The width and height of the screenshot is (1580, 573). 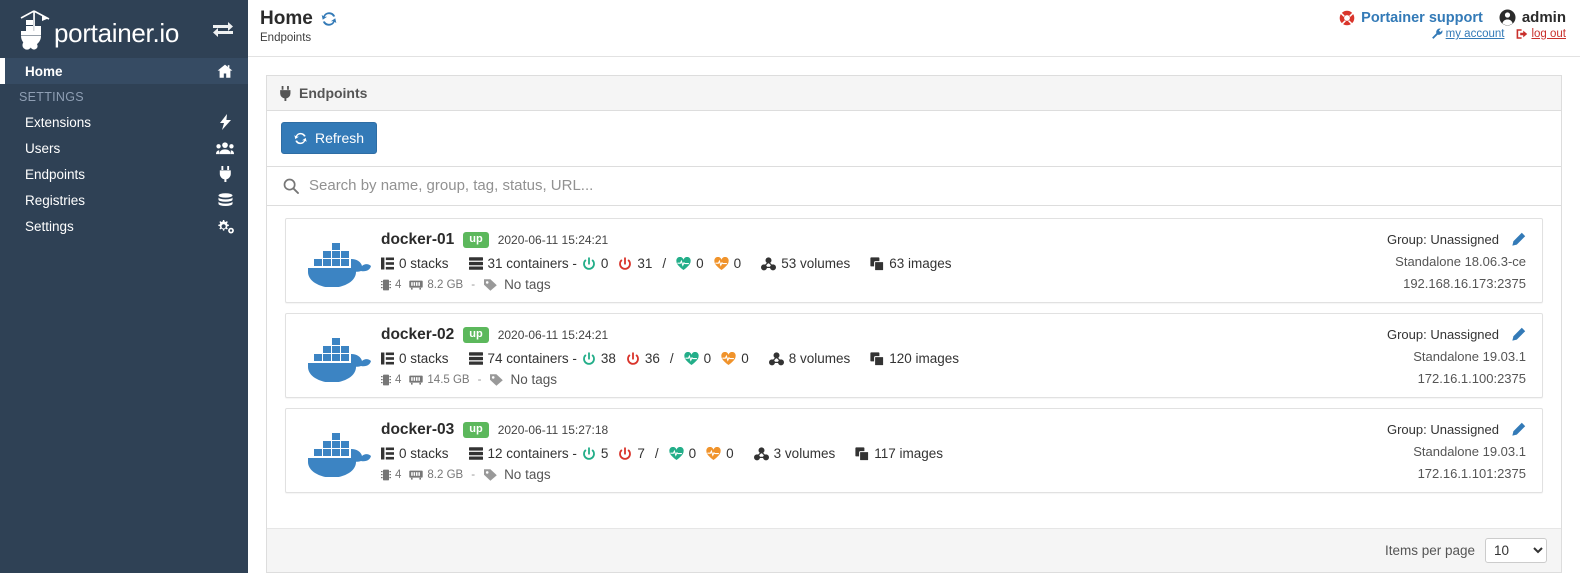 I want to click on my-account-link: my account, so click(x=1467, y=34).